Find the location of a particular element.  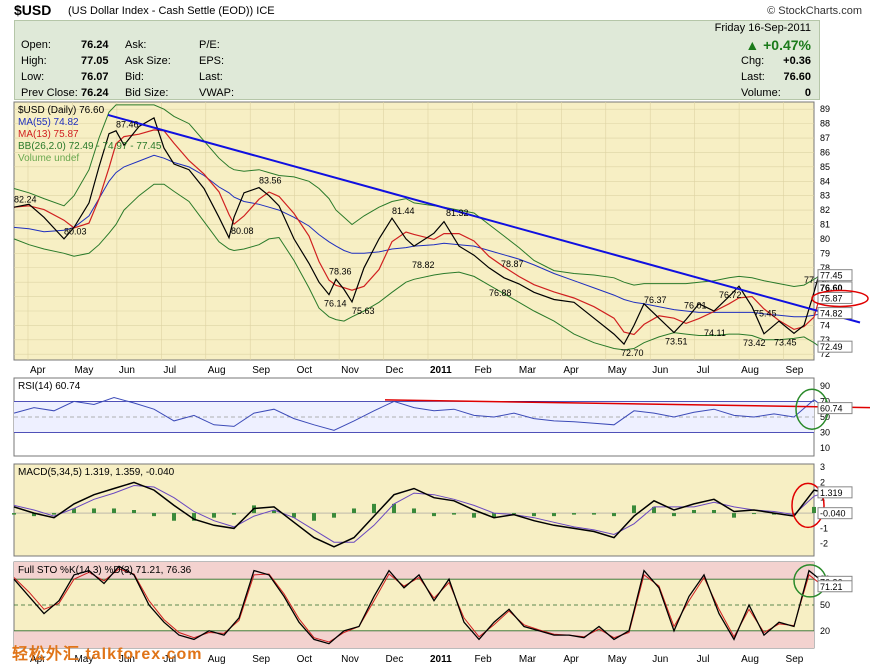

sto-x-tick: May is located at coordinates (617, 659).